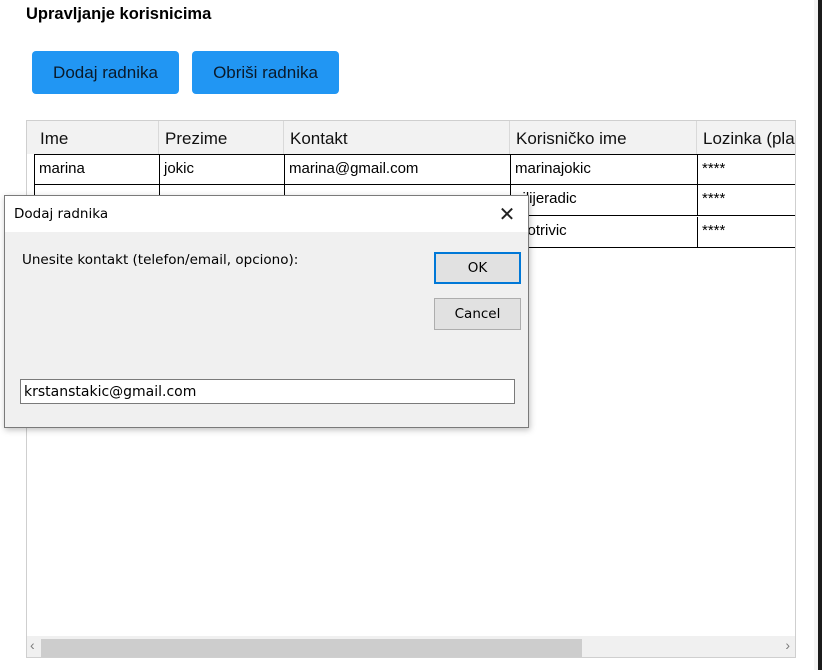  Describe the element at coordinates (61, 214) in the screenshot. I see `dialog-title: Dodaj radnika` at that location.